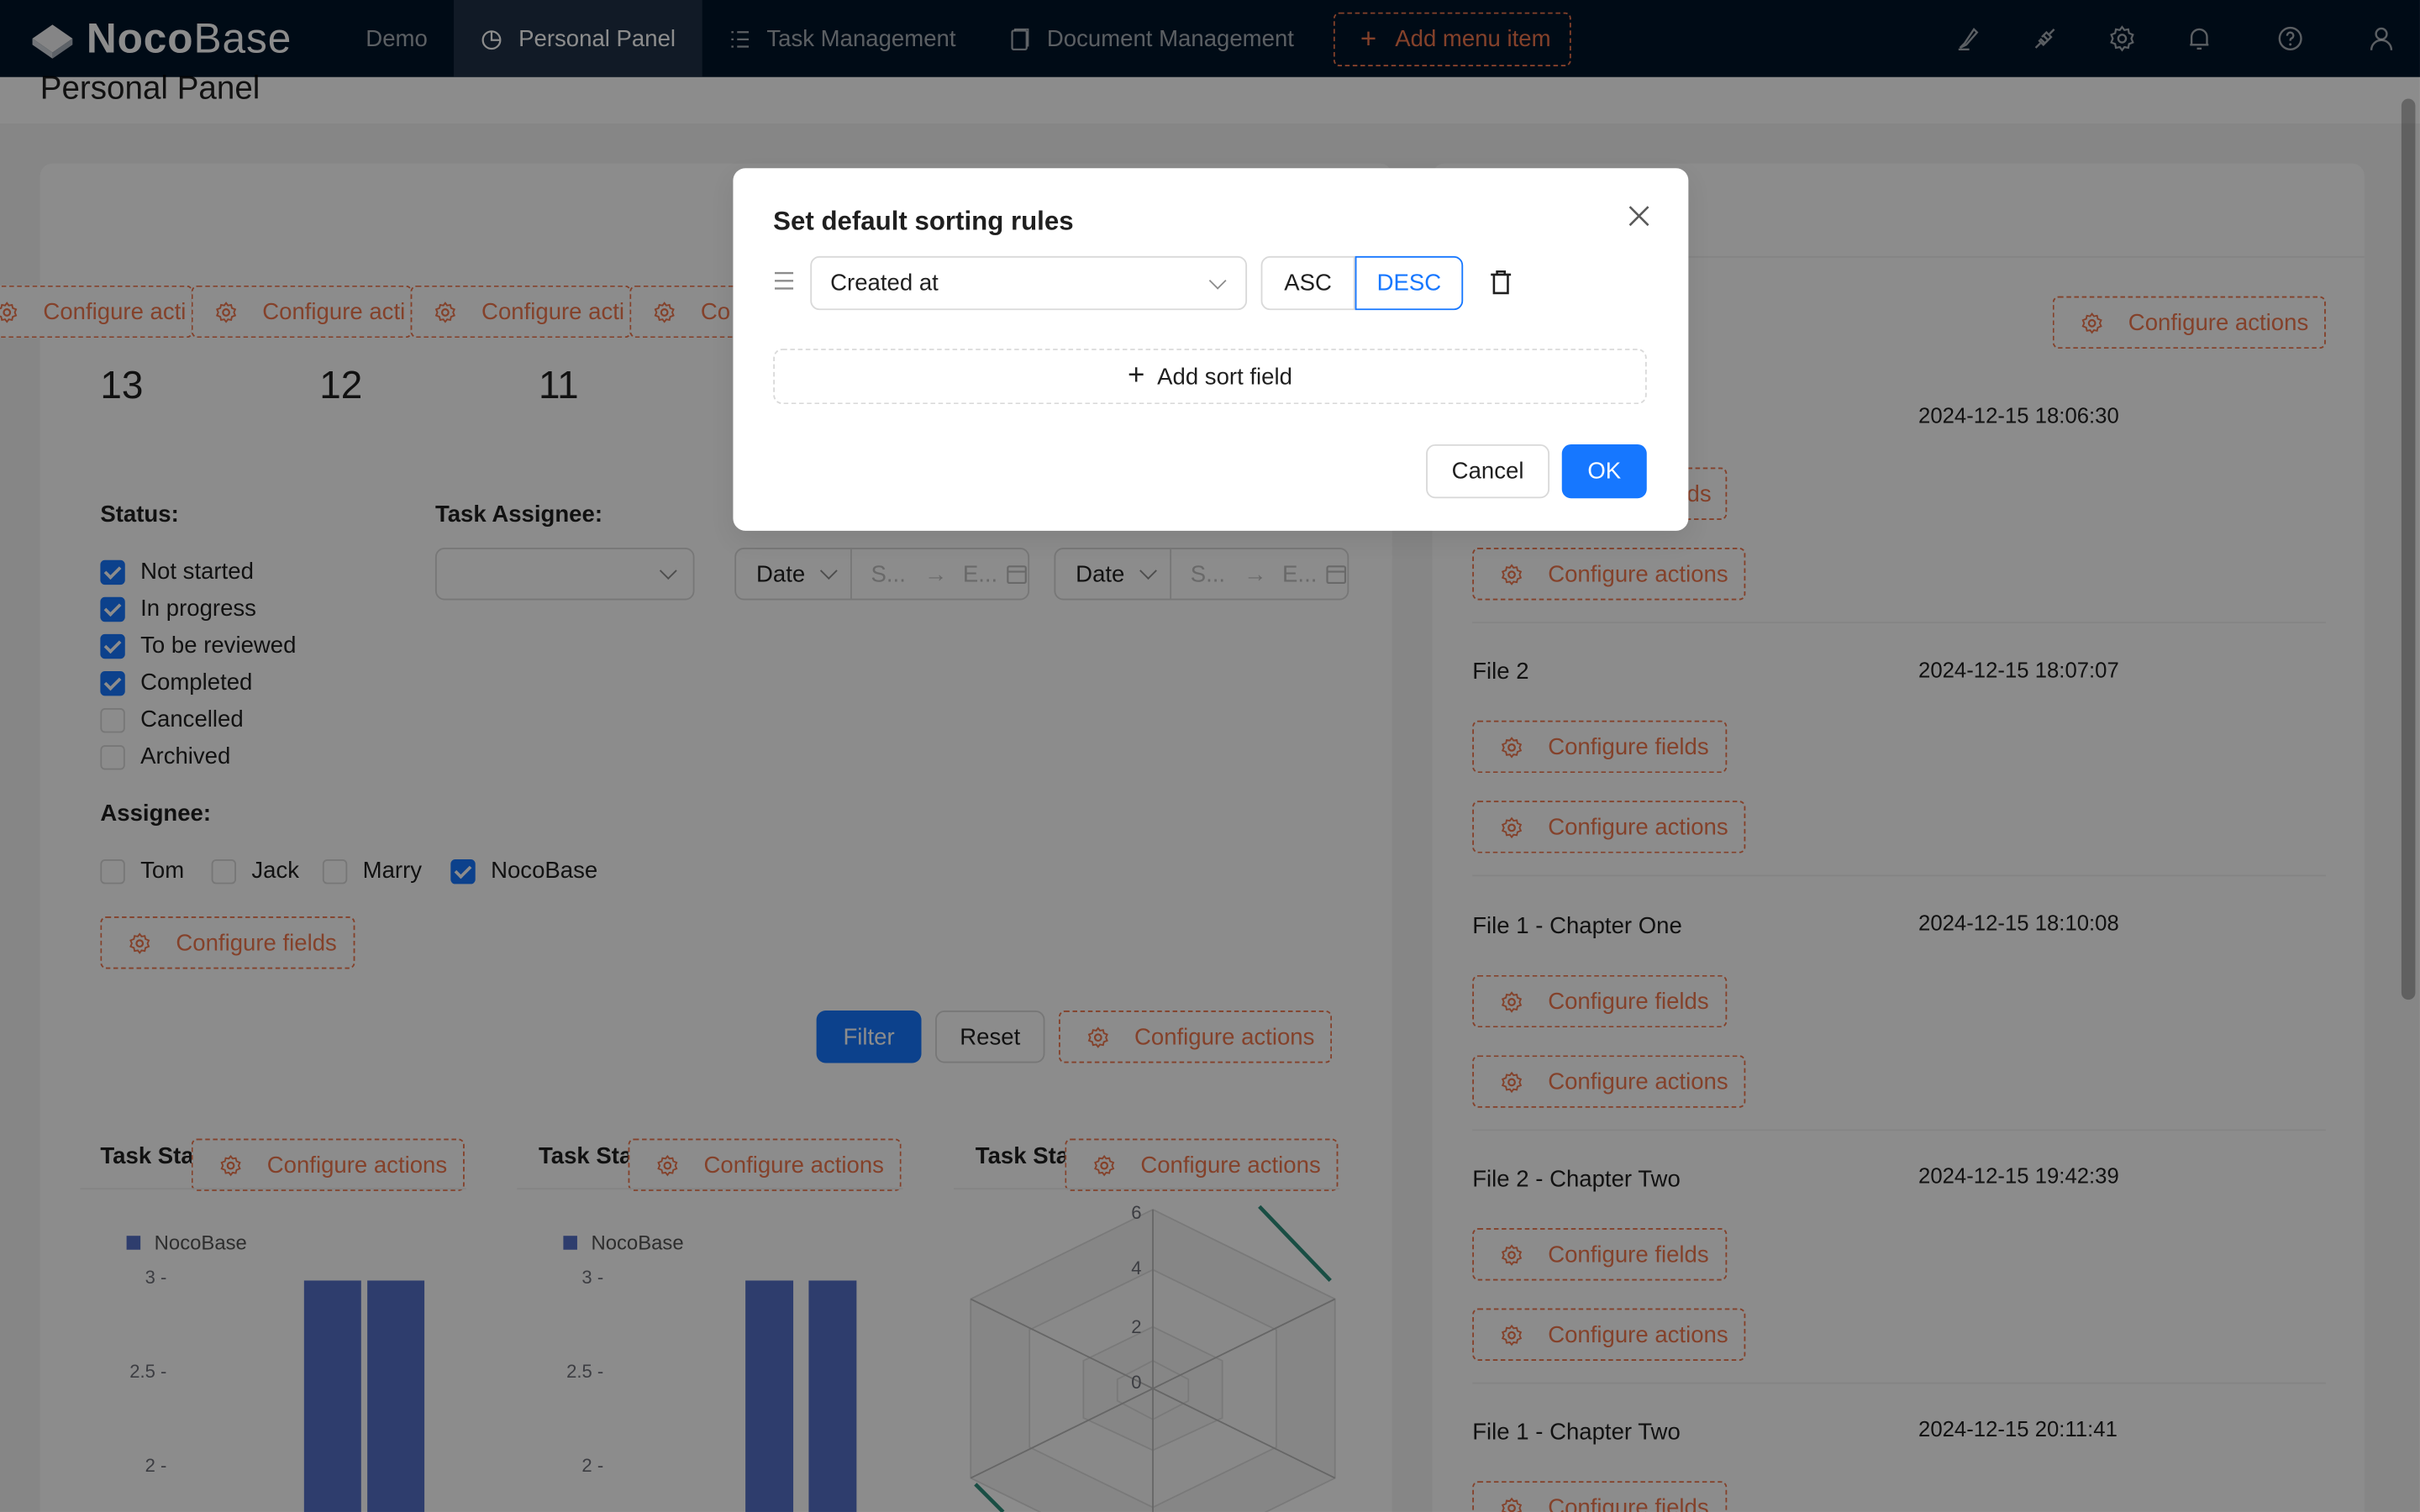 This screenshot has width=2420, height=1512. What do you see at coordinates (1217, 280) in the screenshot?
I see `chevron-down-icon` at bounding box center [1217, 280].